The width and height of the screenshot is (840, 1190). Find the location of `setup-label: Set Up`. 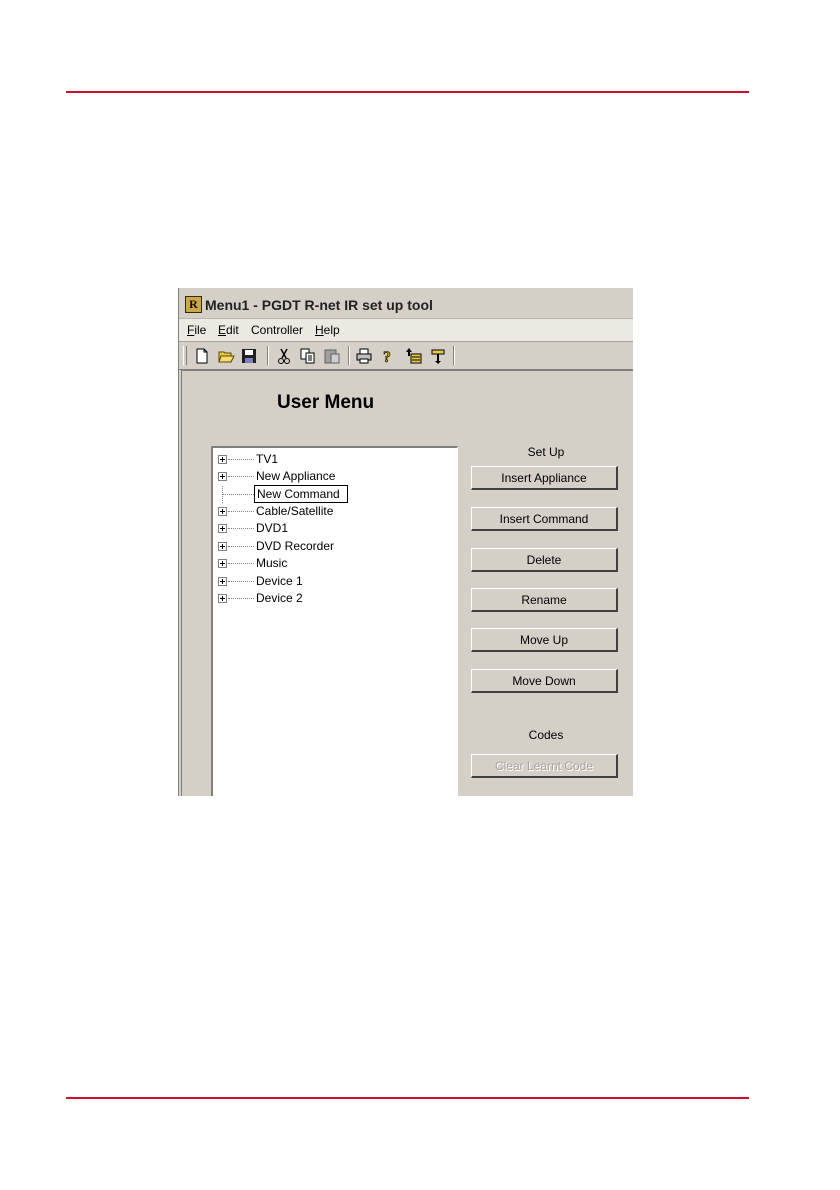

setup-label: Set Up is located at coordinates (546, 452).